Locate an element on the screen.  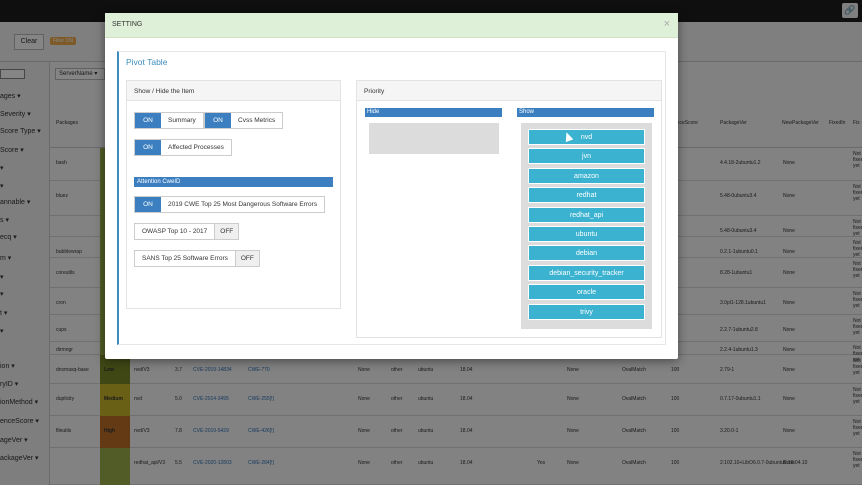
summary-toggle: ON Summary is located at coordinates (169, 120).